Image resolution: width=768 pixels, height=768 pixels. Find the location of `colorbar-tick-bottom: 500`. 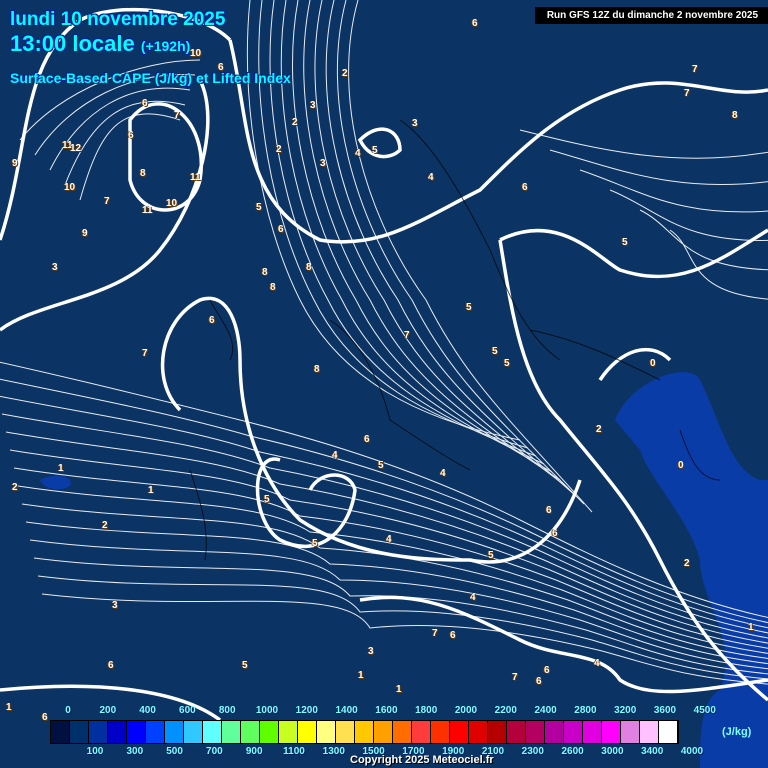

colorbar-tick-bottom: 500 is located at coordinates (174, 751).